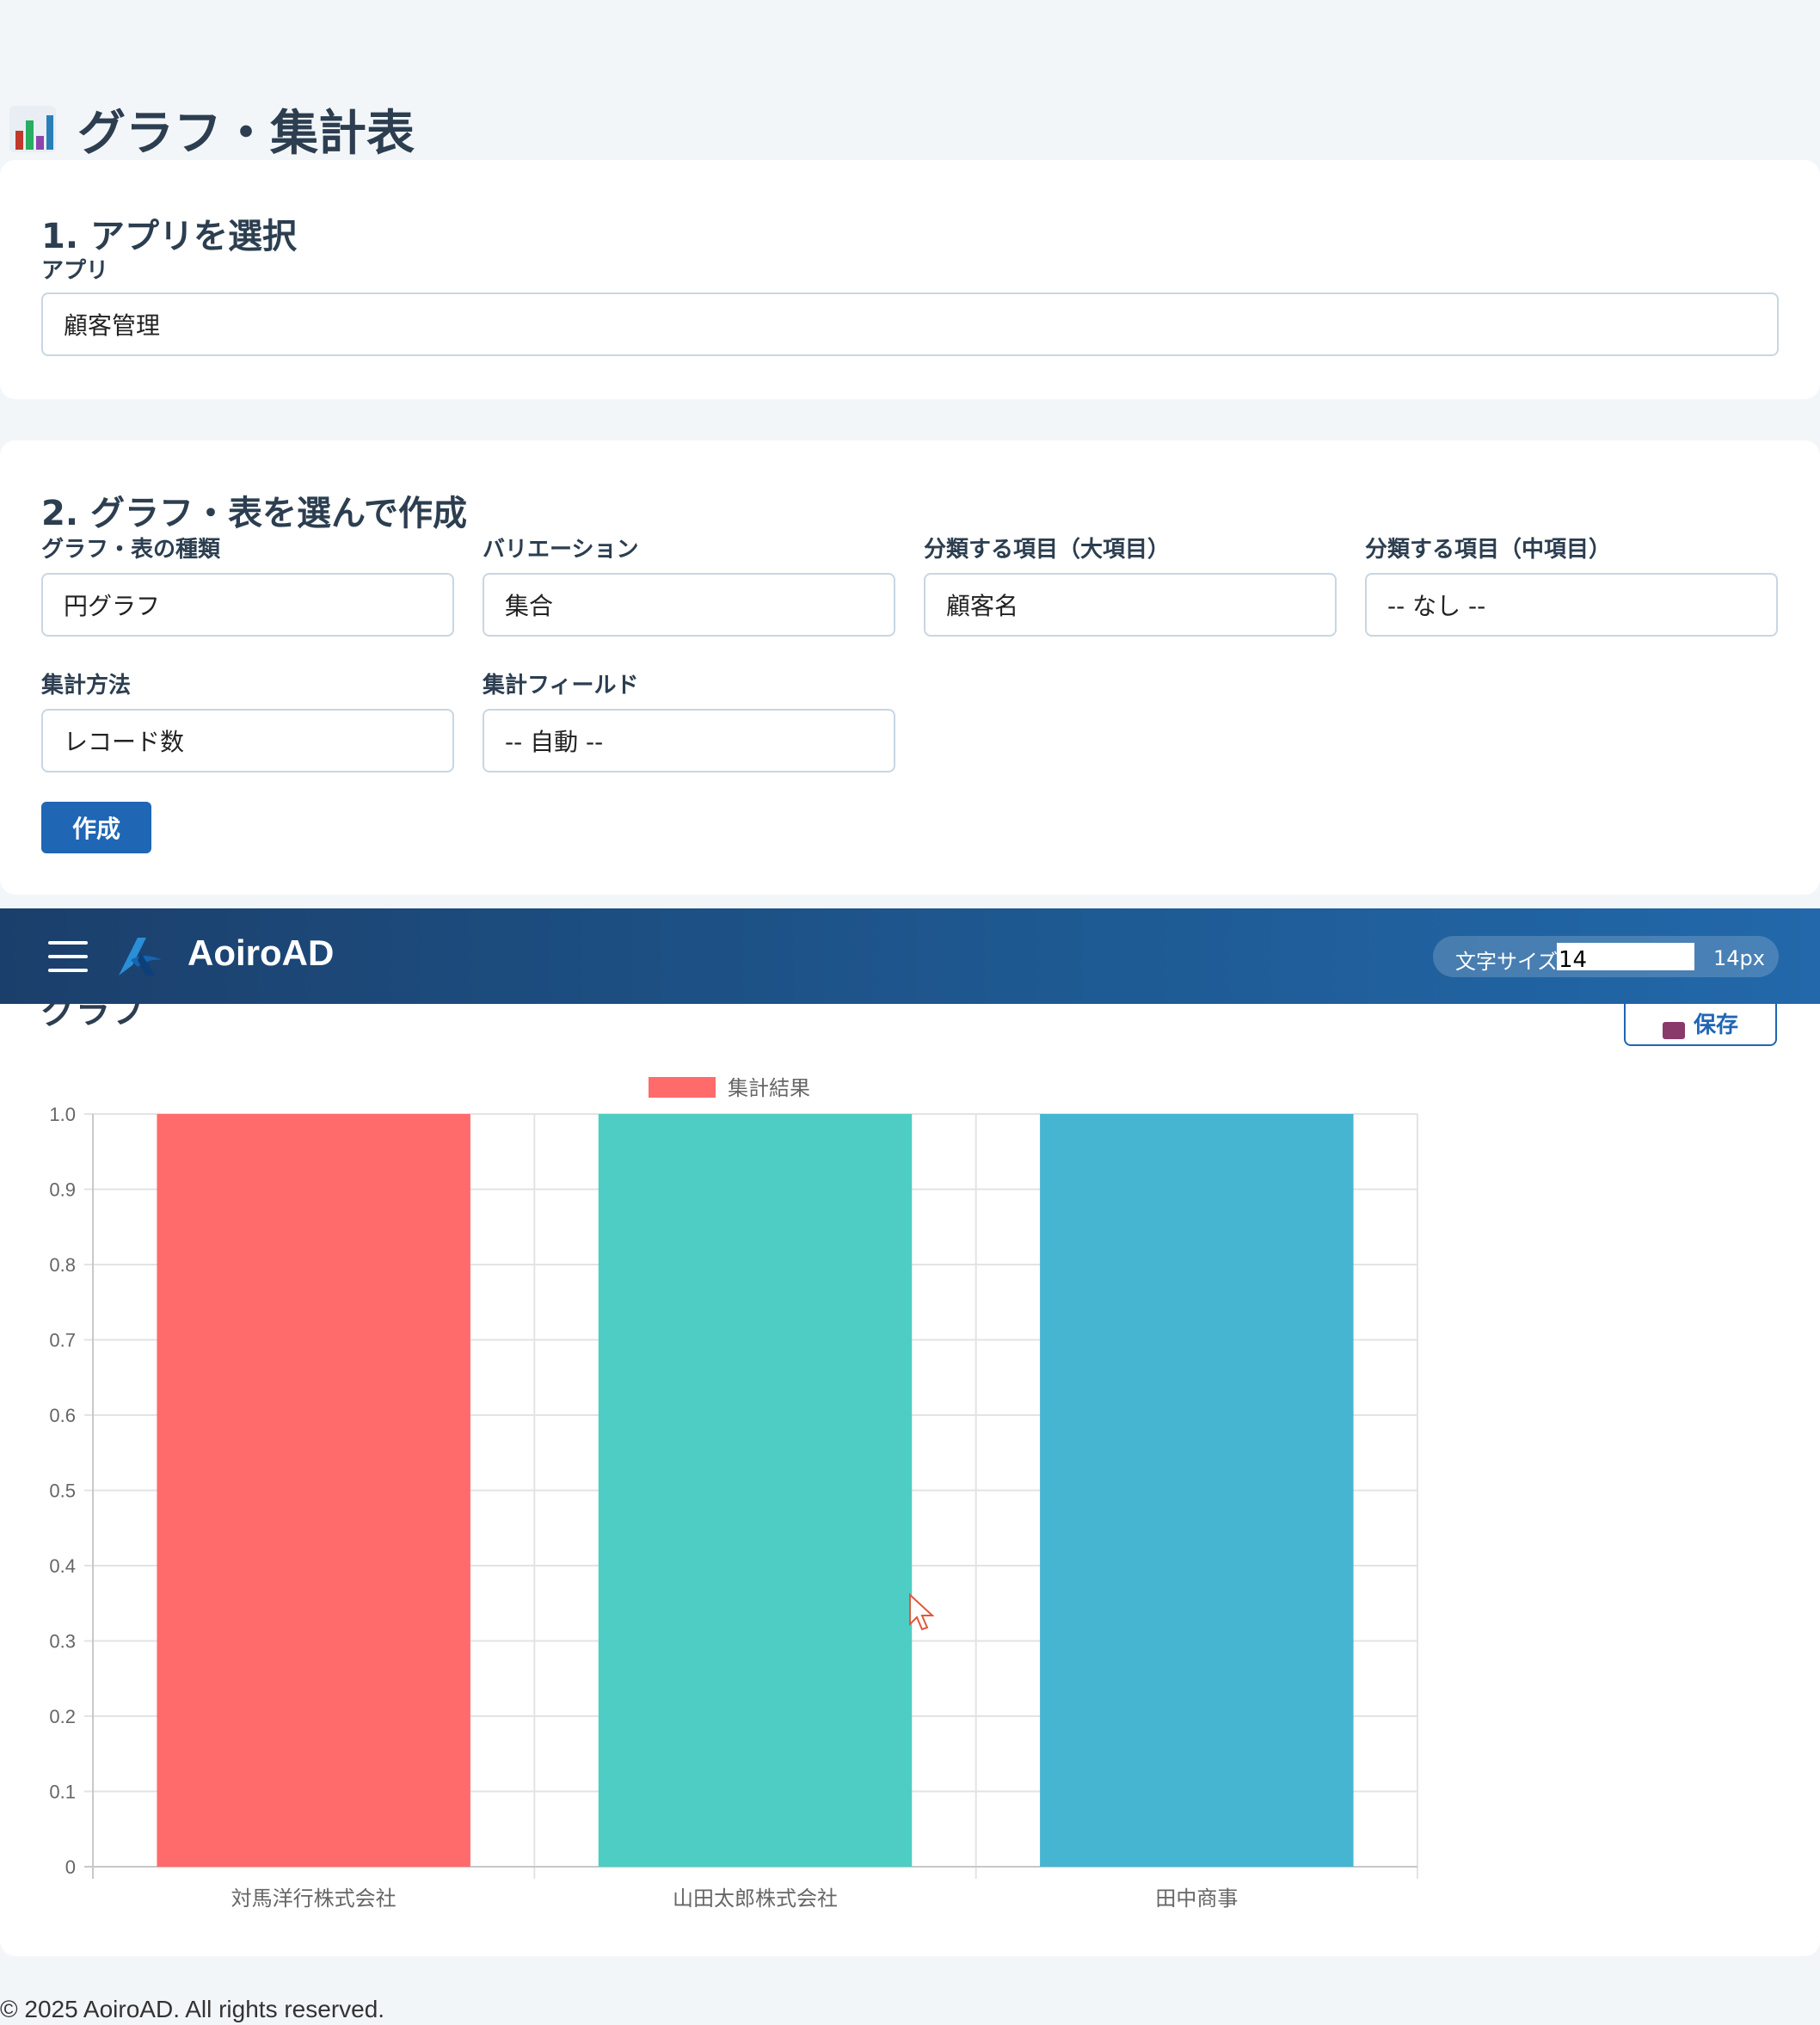  What do you see at coordinates (62, 1190) in the screenshot?
I see `y-tick-label: 0.9` at bounding box center [62, 1190].